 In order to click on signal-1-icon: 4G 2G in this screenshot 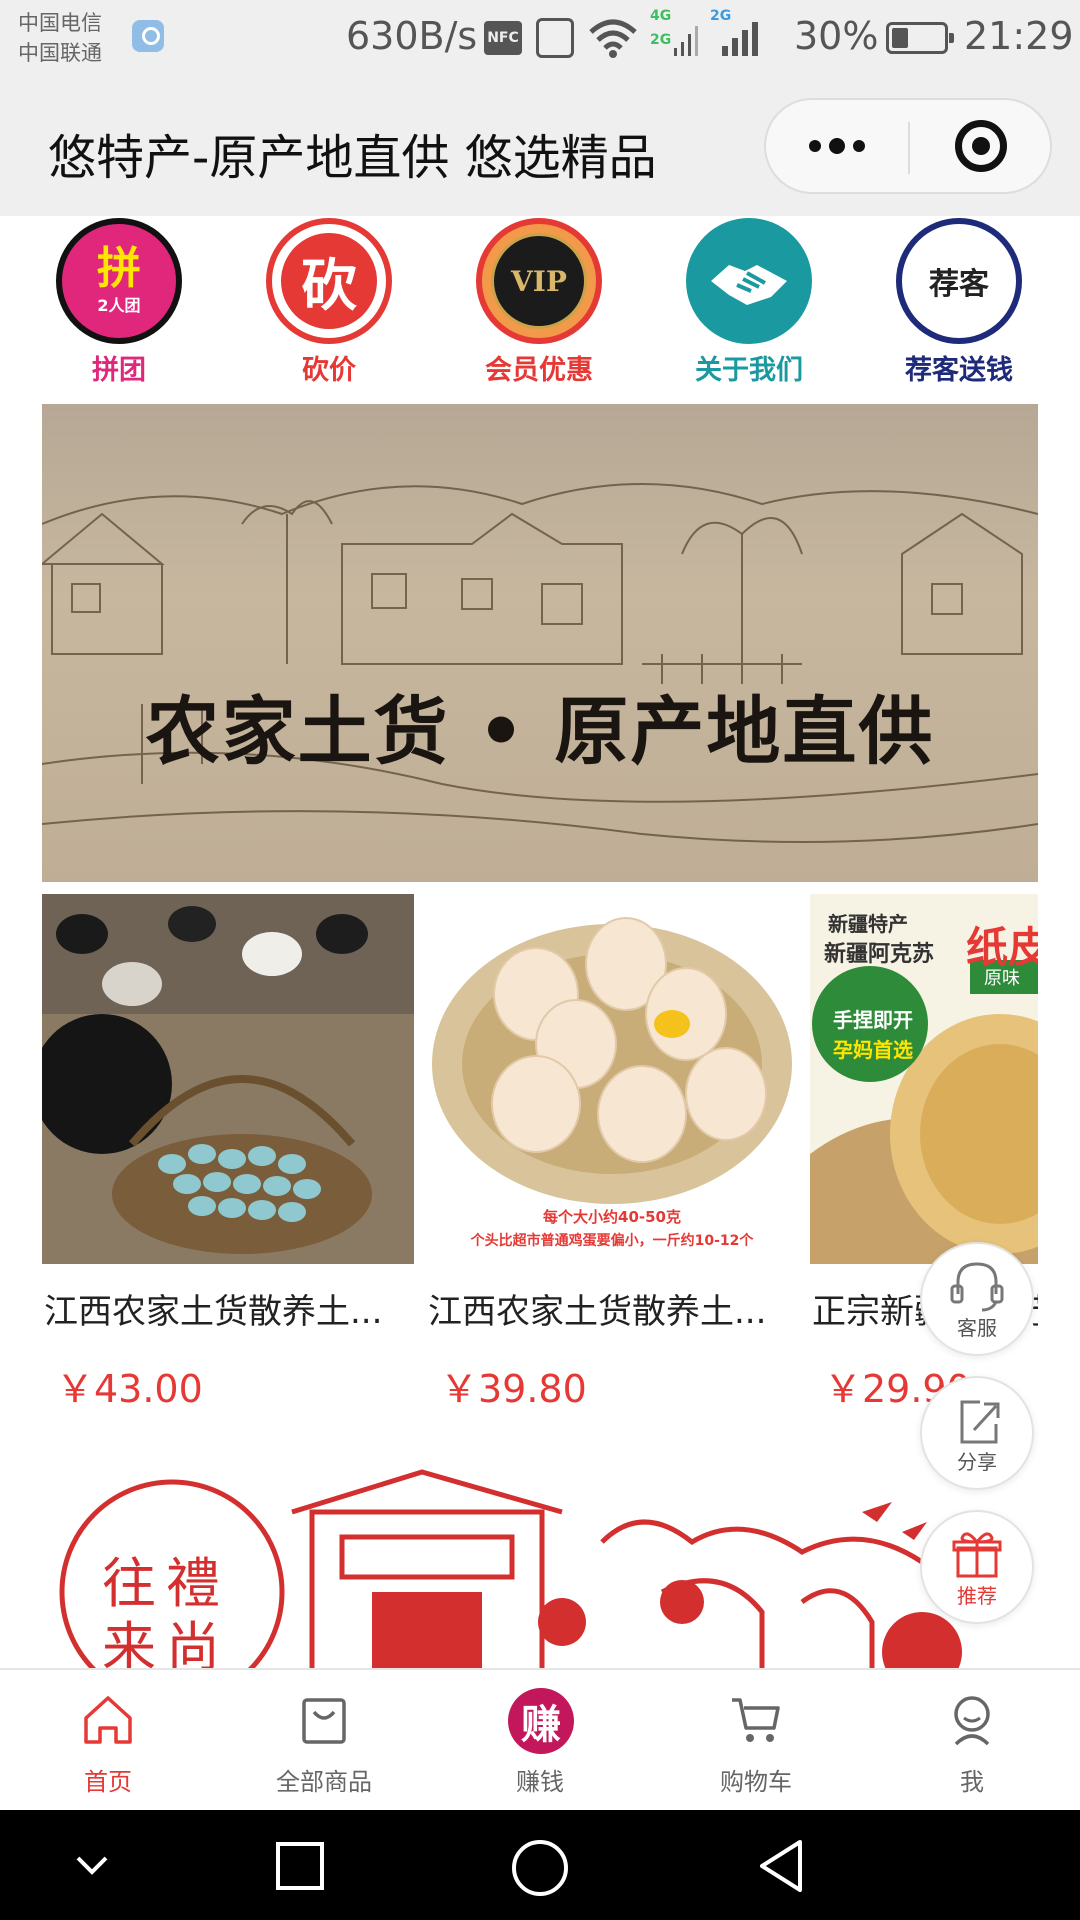, I will do `click(674, 32)`.